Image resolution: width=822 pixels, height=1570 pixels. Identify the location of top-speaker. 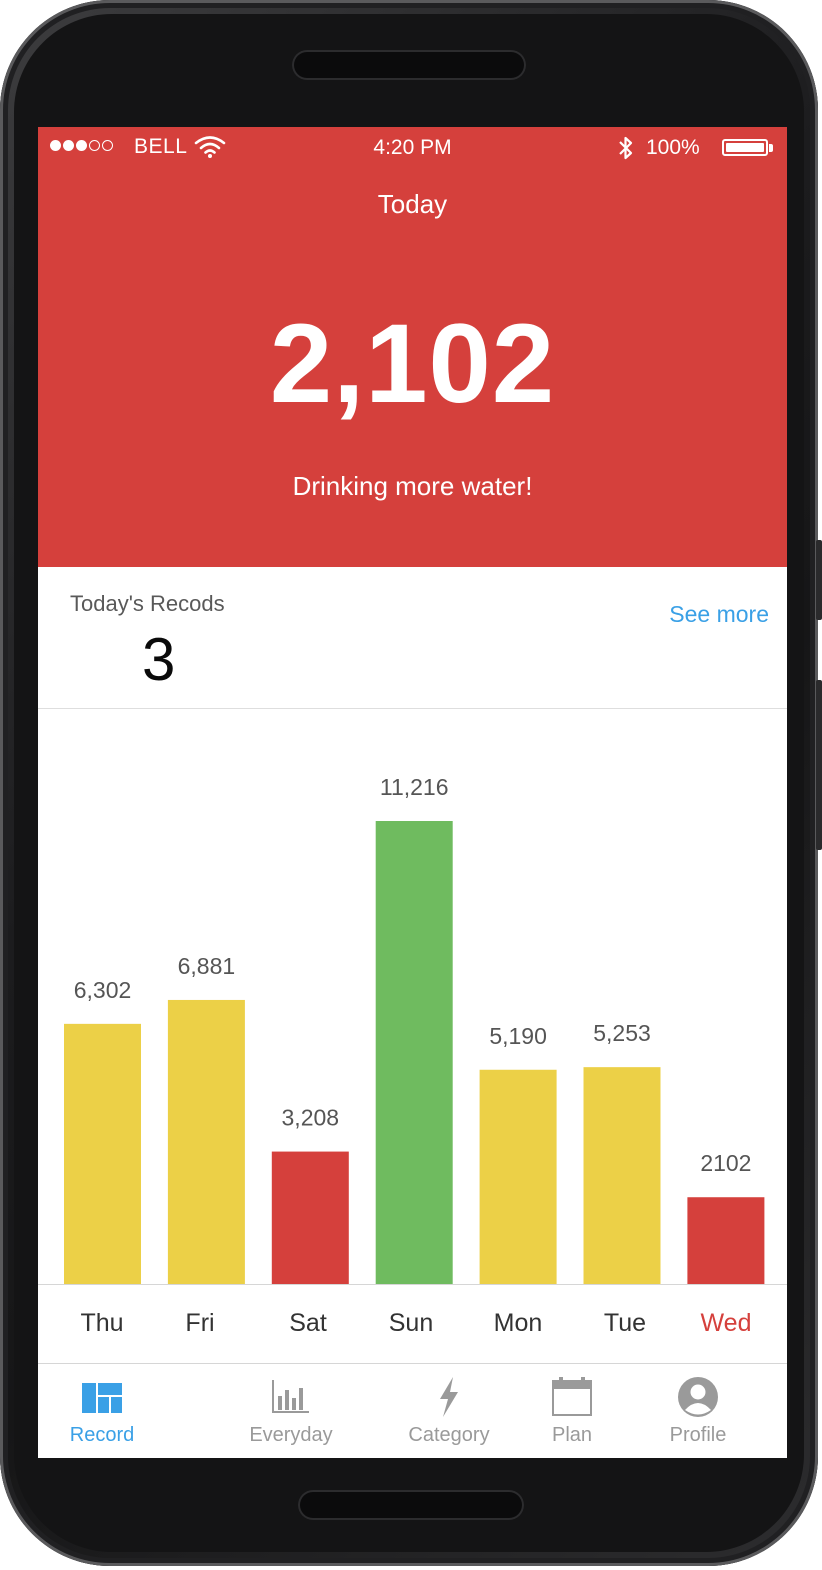
(409, 65).